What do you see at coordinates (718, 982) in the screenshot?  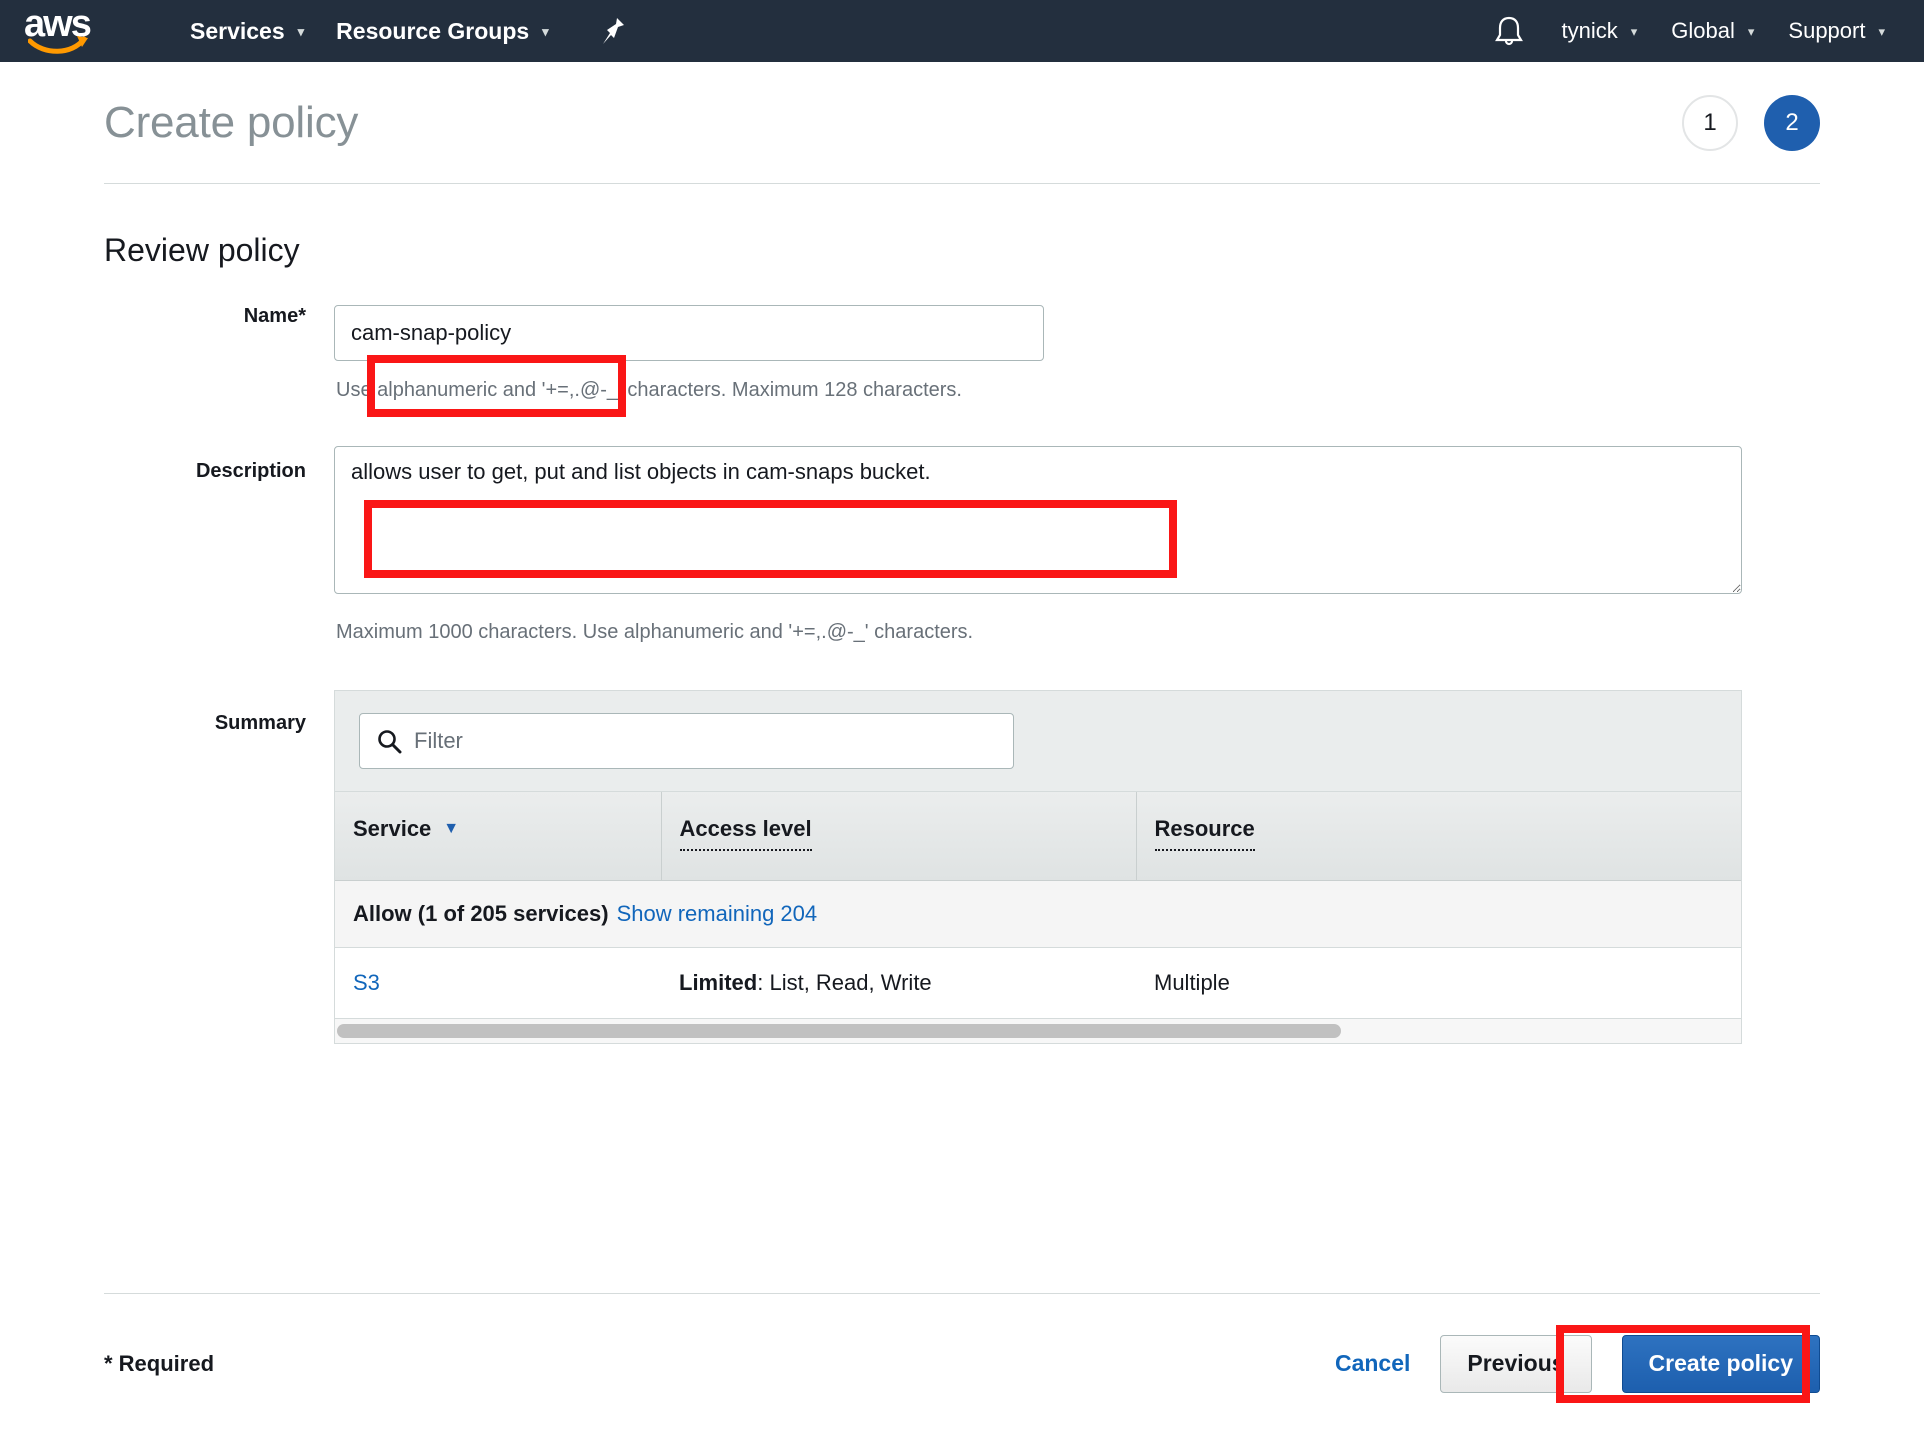 I see `access-level-label: Limited` at bounding box center [718, 982].